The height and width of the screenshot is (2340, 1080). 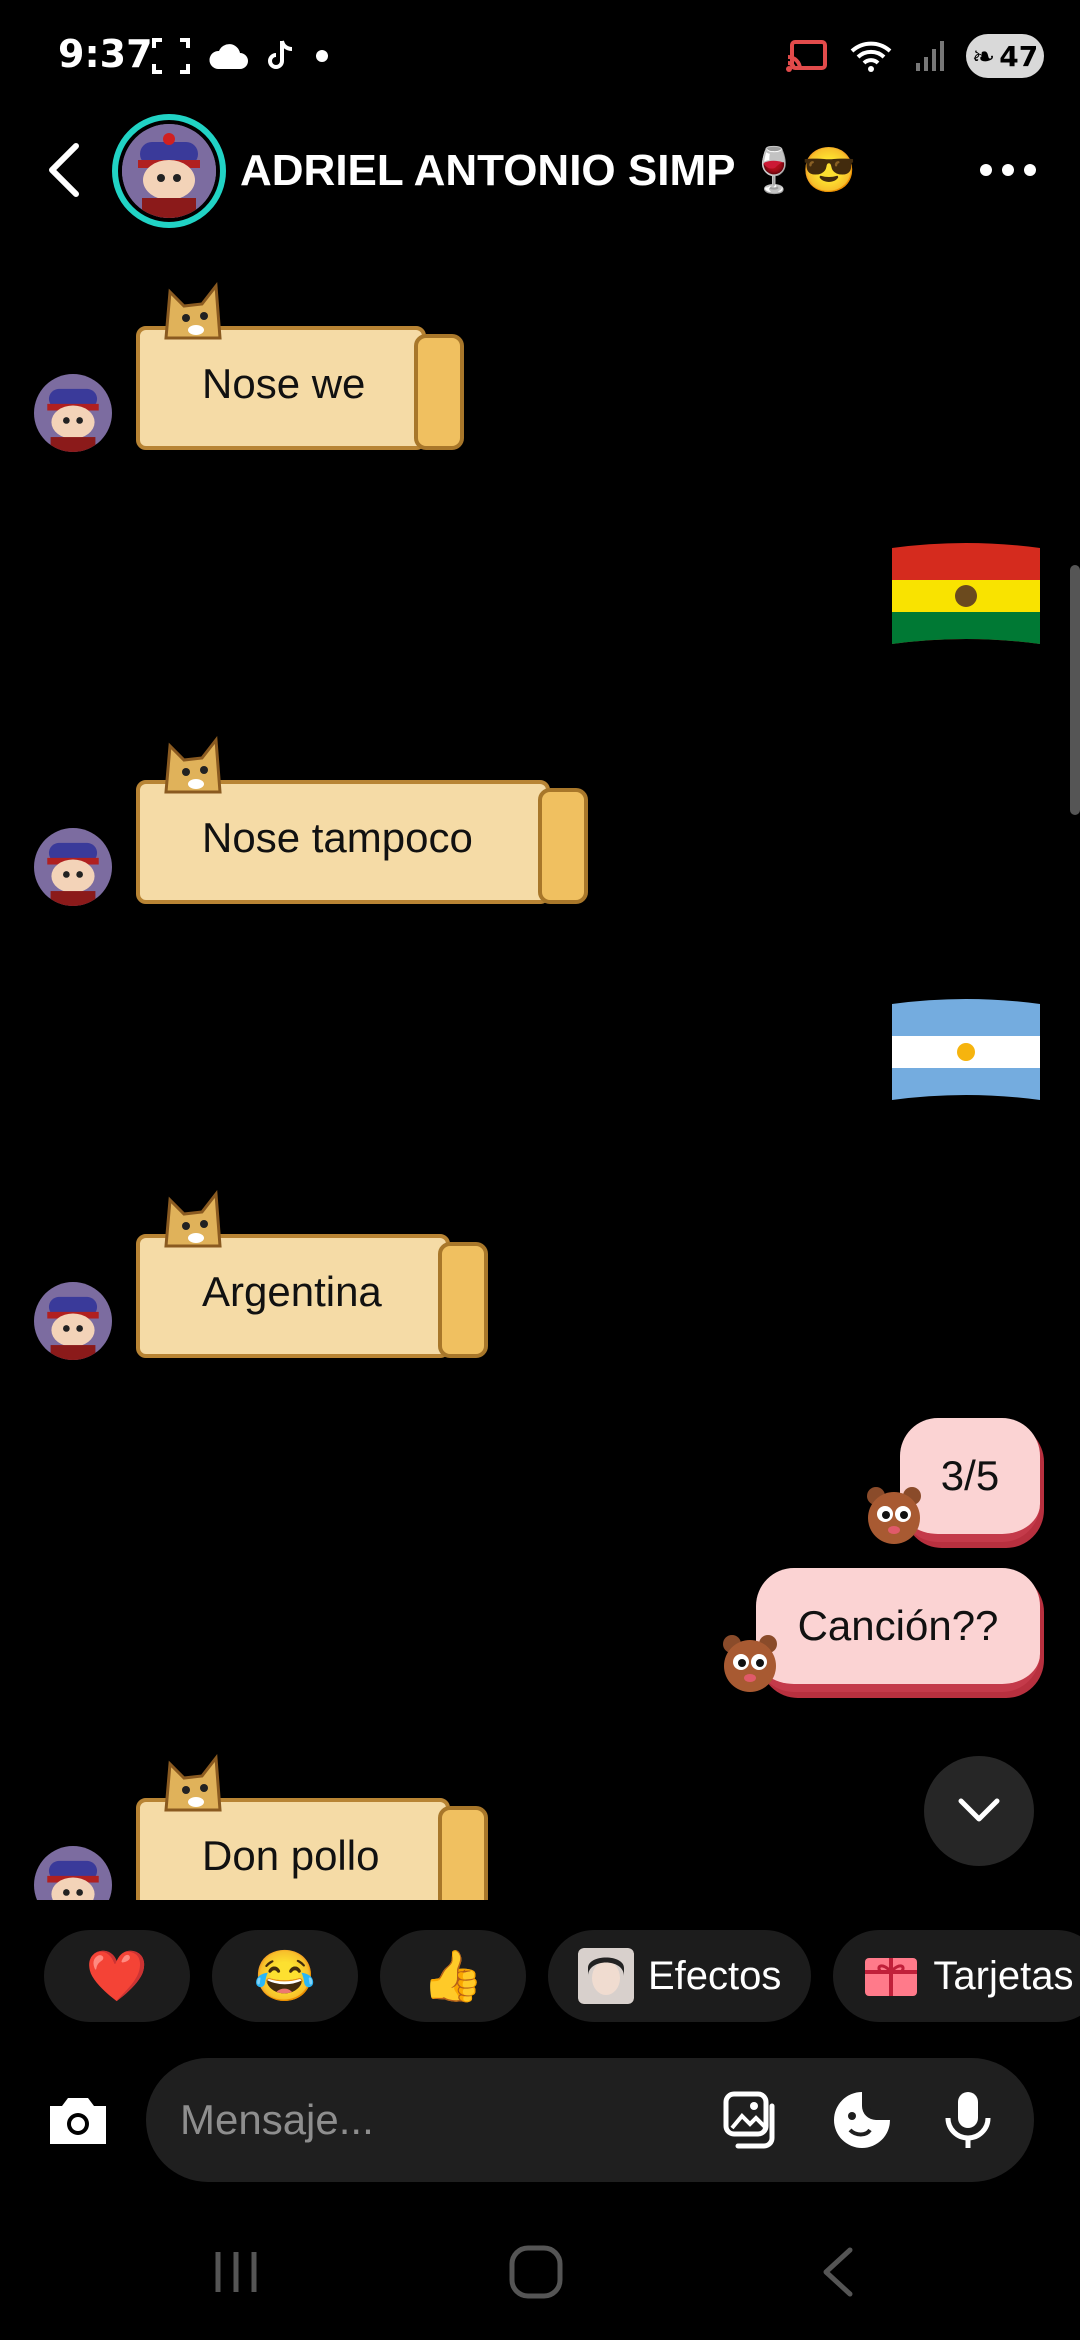 What do you see at coordinates (1010, 170) in the screenshot?
I see `more-options-button` at bounding box center [1010, 170].